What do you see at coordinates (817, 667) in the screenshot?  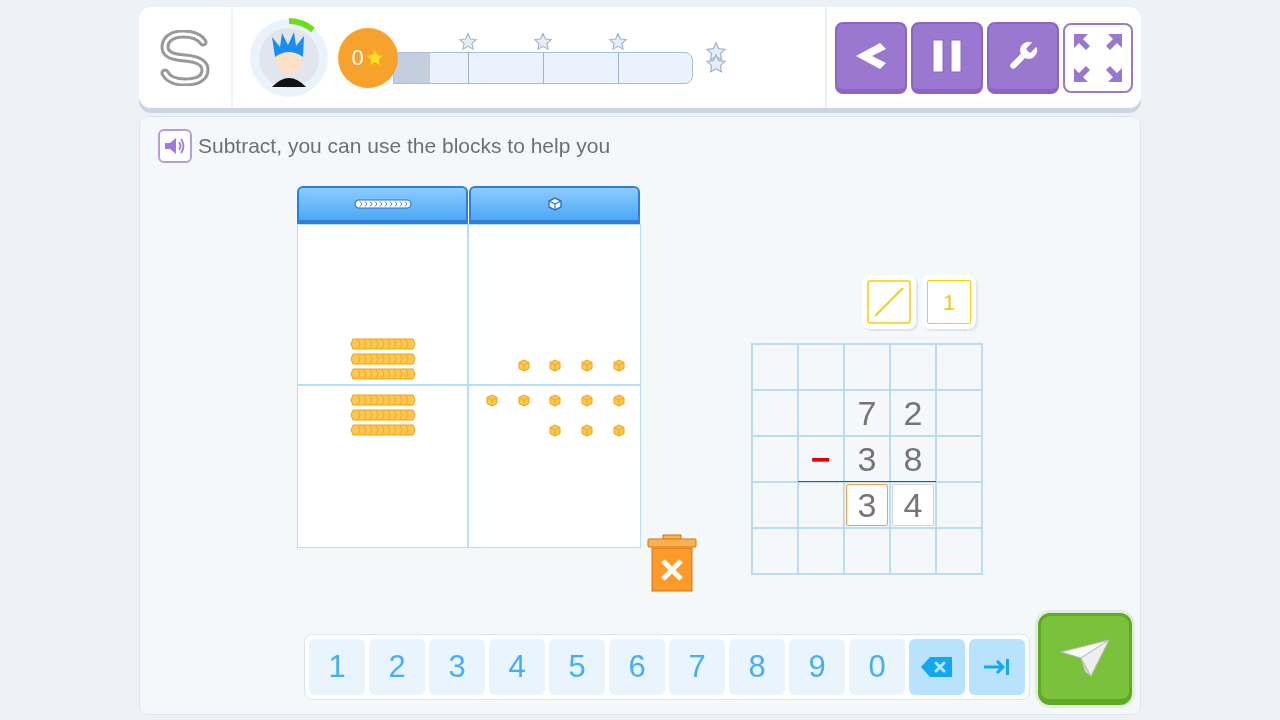 I see `number-key: 9` at bounding box center [817, 667].